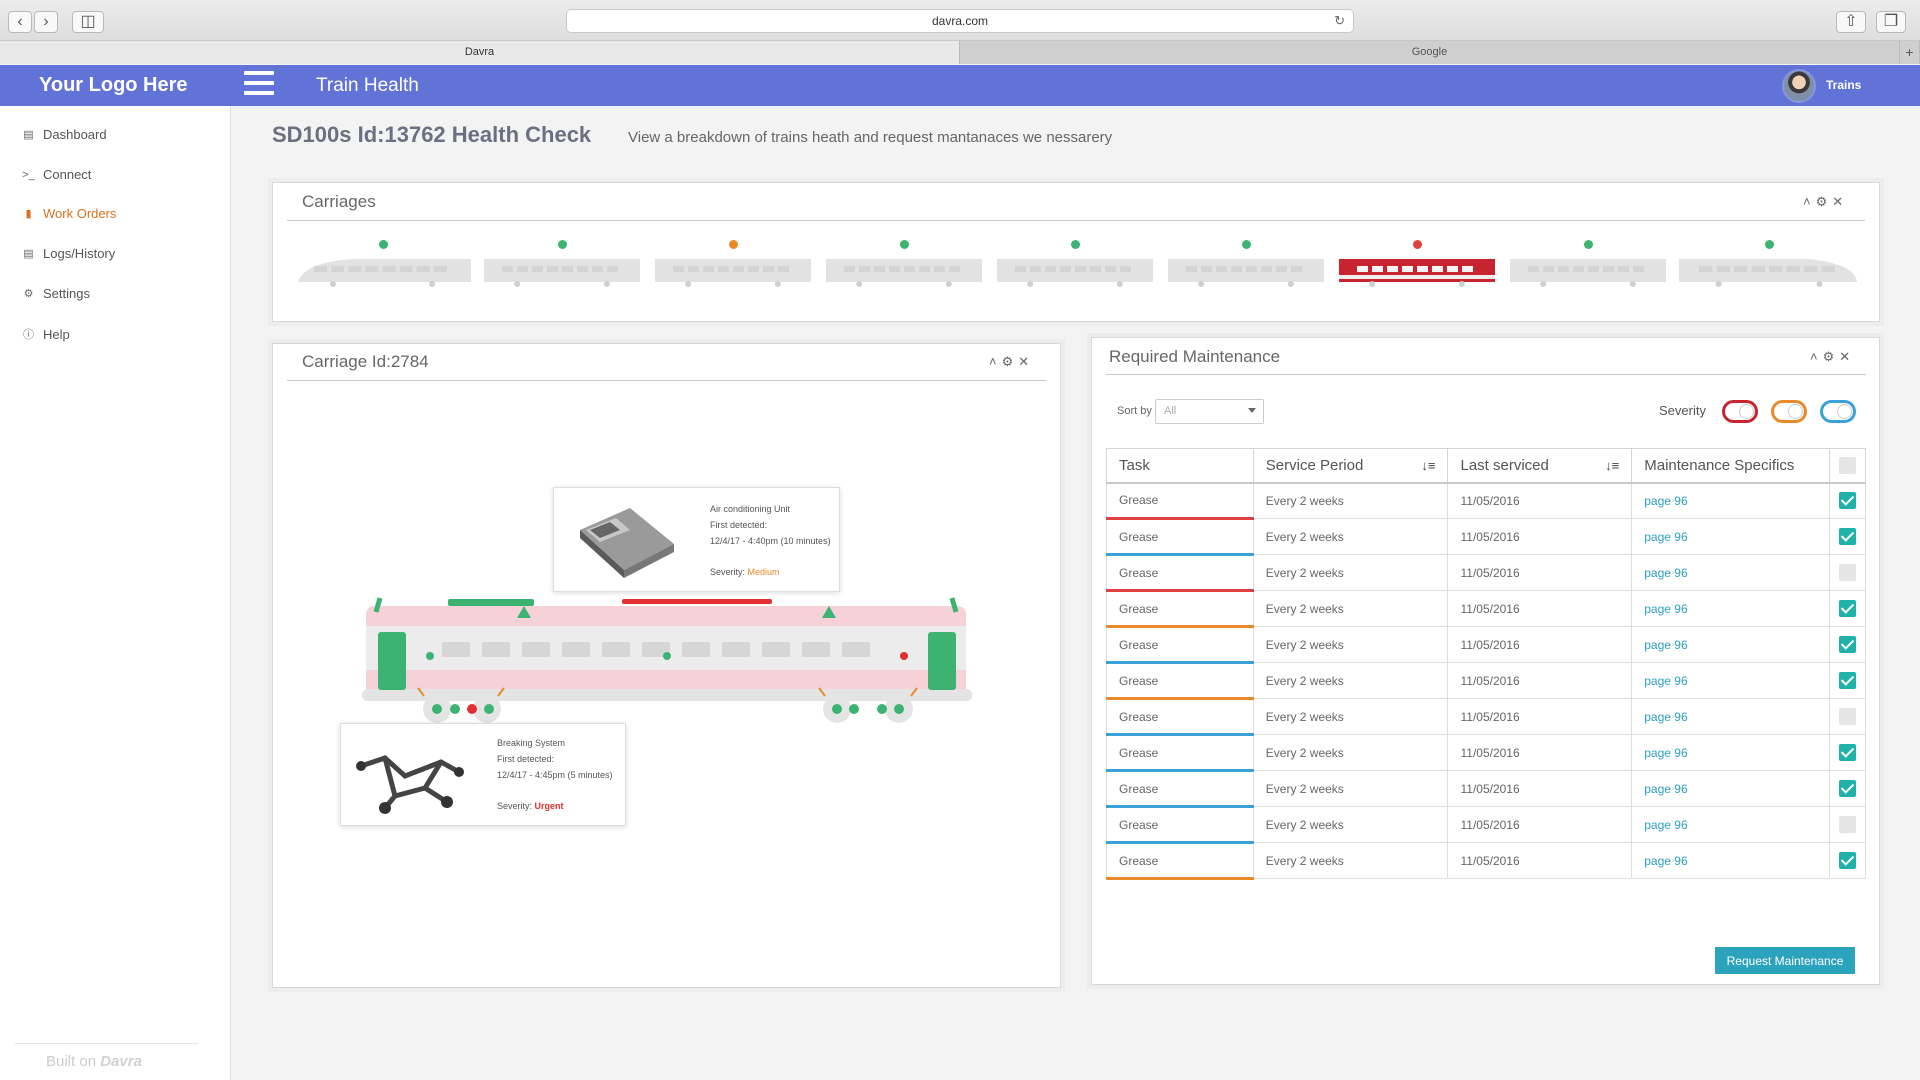 The width and height of the screenshot is (1920, 1080). Describe the element at coordinates (1180, 466) in the screenshot. I see `column-header-task: Task` at that location.